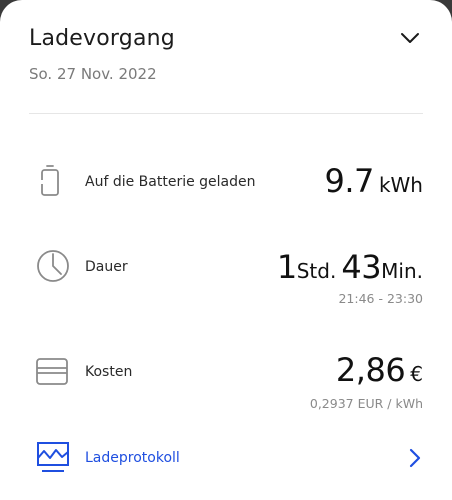 The height and width of the screenshot is (500, 452). Describe the element at coordinates (370, 370) in the screenshot. I see `cost-amount: 2,86` at that location.